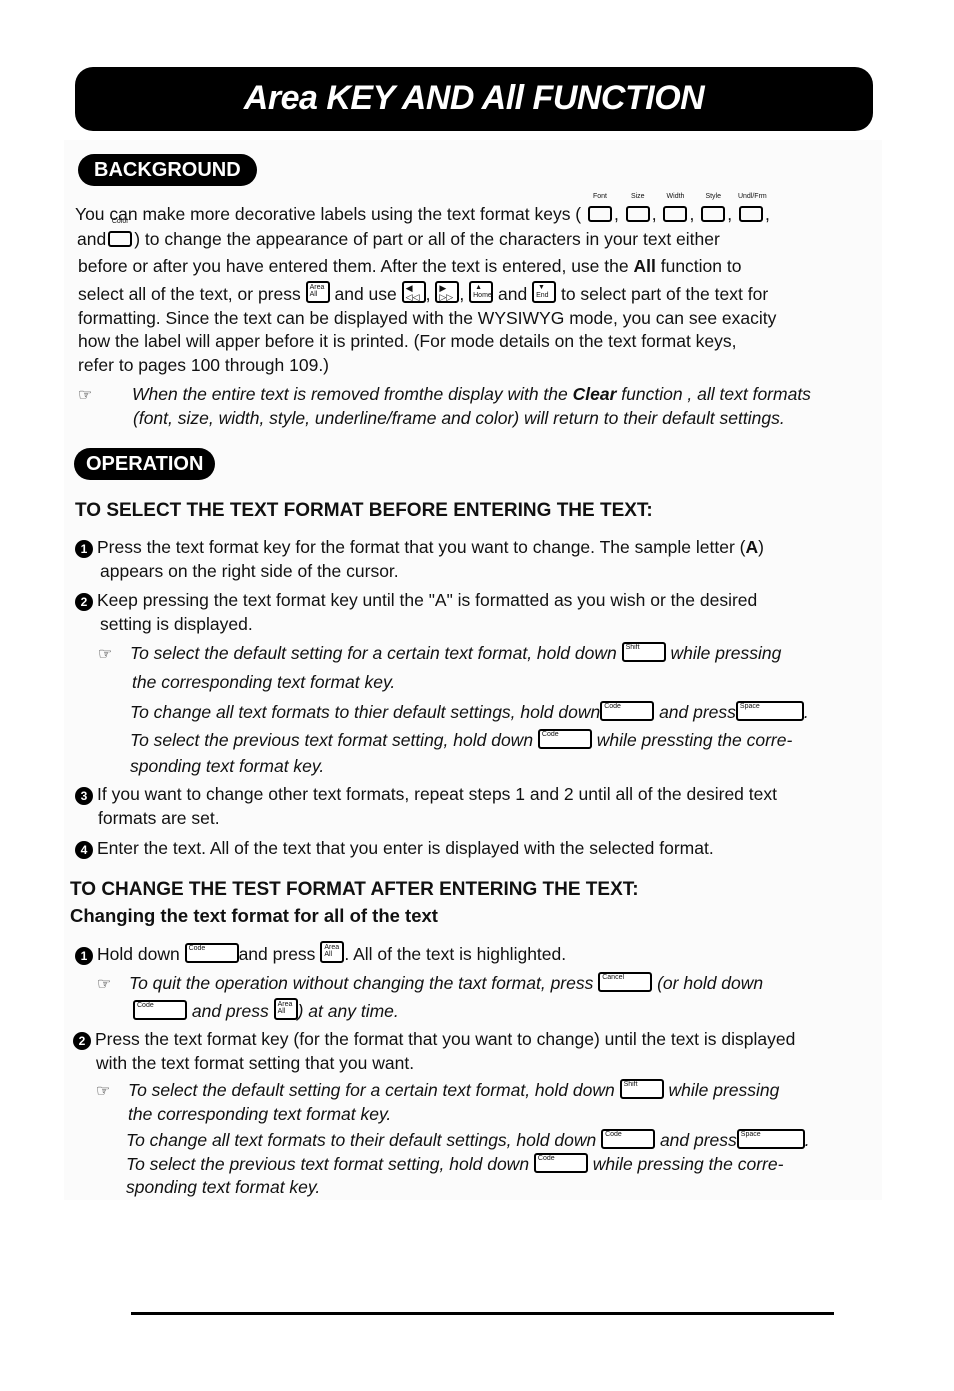  I want to click on text: while pressing the corre-, so click(688, 1164).